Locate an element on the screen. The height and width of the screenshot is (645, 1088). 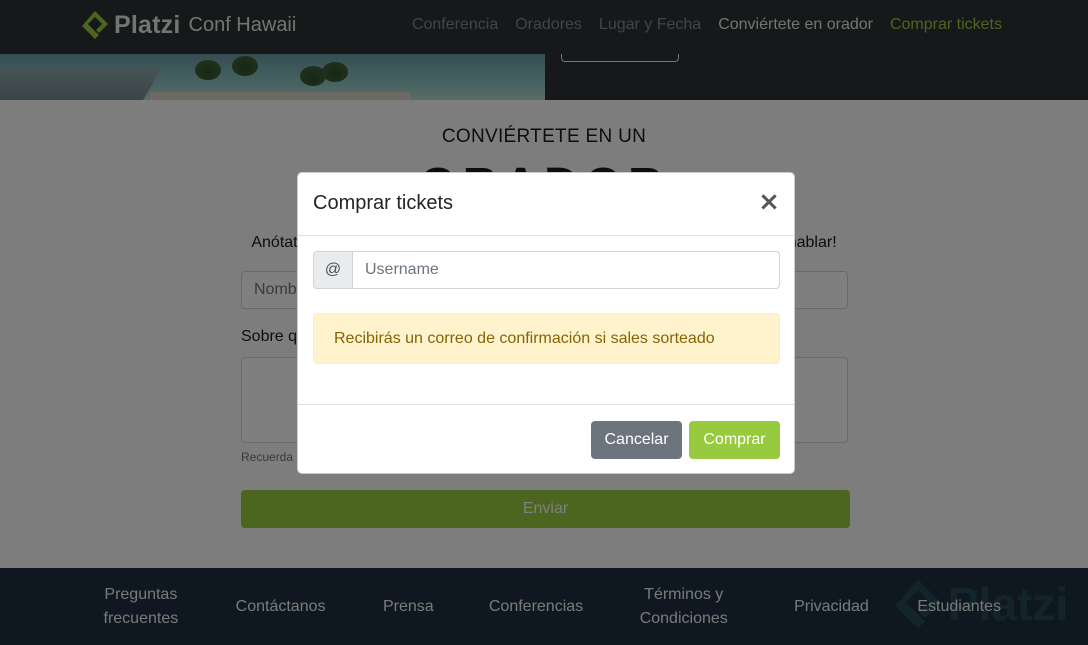
username-input-group: @ is located at coordinates (546, 270).